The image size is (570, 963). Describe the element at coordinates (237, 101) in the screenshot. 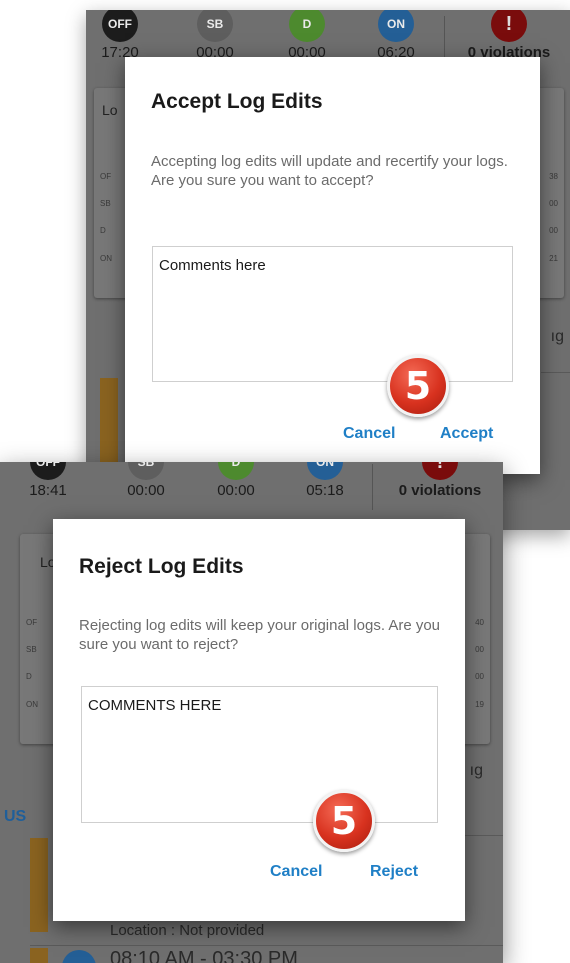

I see `dialog-title: Accept Log Edits` at that location.